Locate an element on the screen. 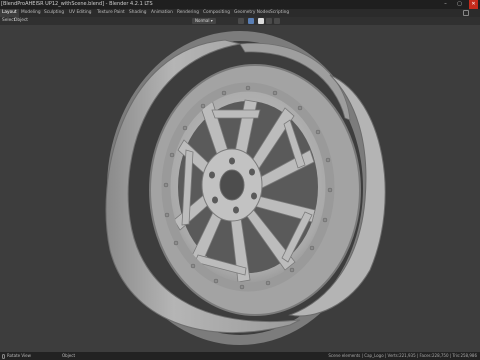  status-center: Object is located at coordinates (69, 355).